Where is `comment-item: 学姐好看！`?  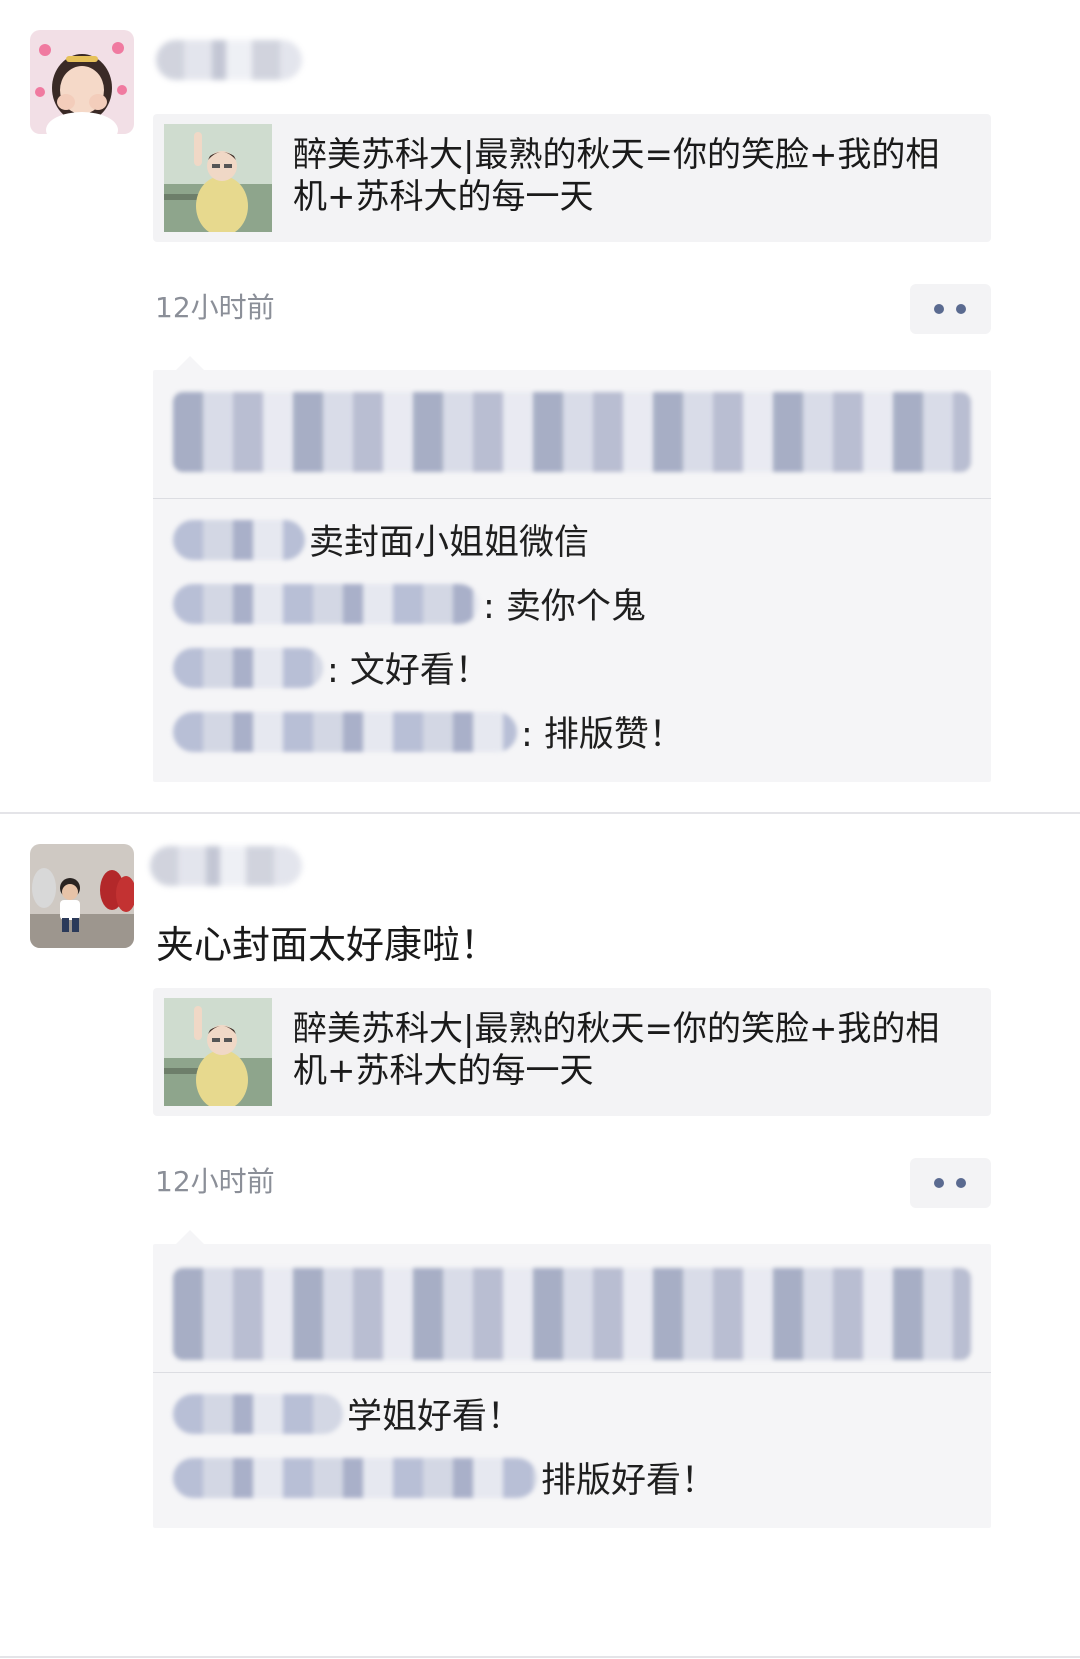 comment-item: 学姐好看！ is located at coordinates (347, 1413).